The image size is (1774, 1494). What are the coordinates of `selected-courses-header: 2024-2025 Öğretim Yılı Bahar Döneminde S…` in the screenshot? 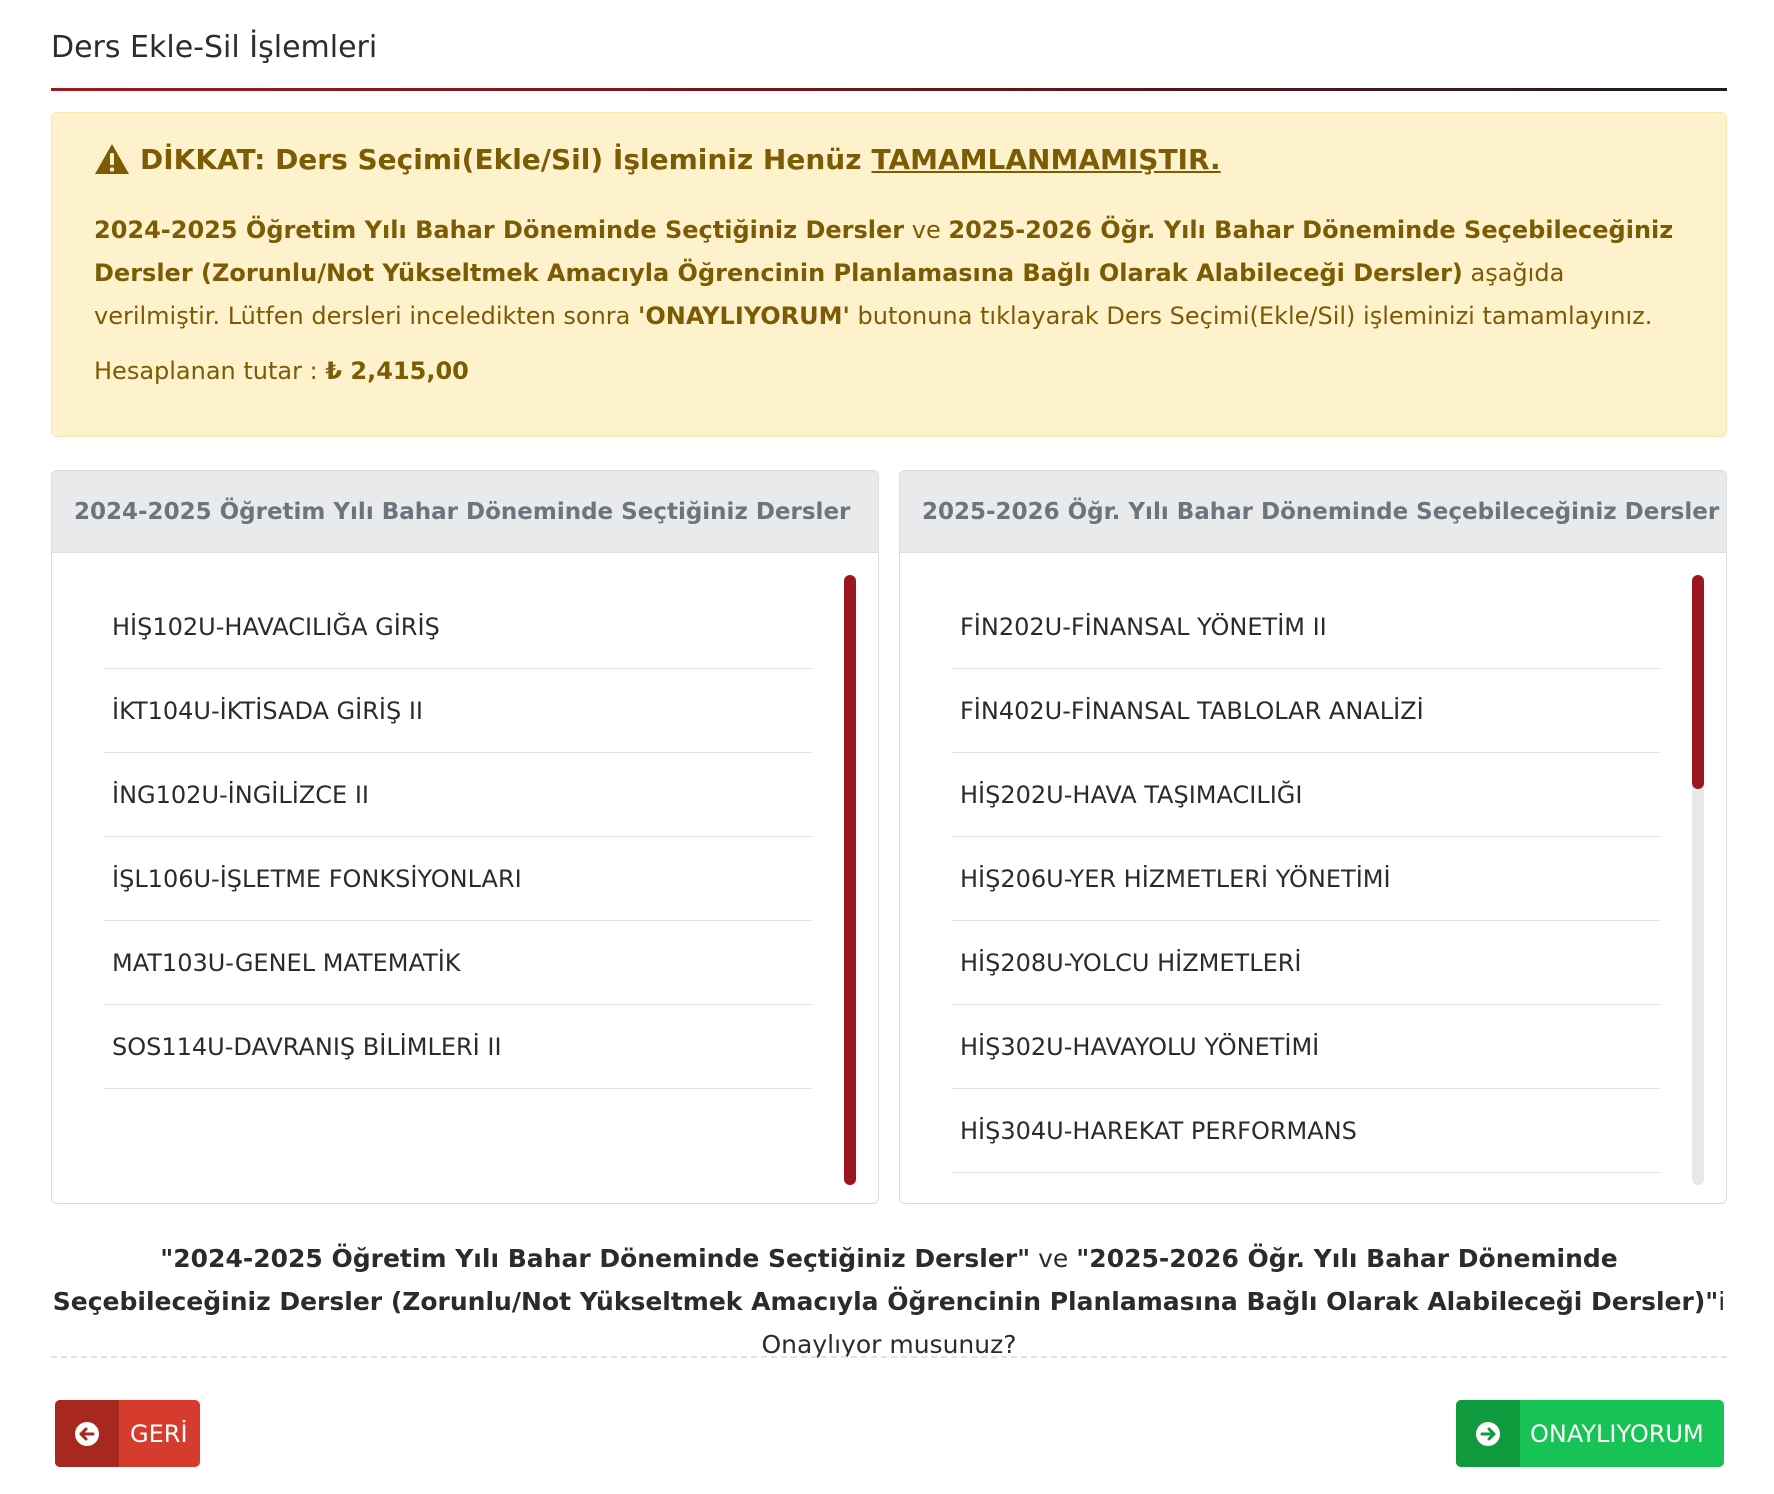 It's located at (465, 512).